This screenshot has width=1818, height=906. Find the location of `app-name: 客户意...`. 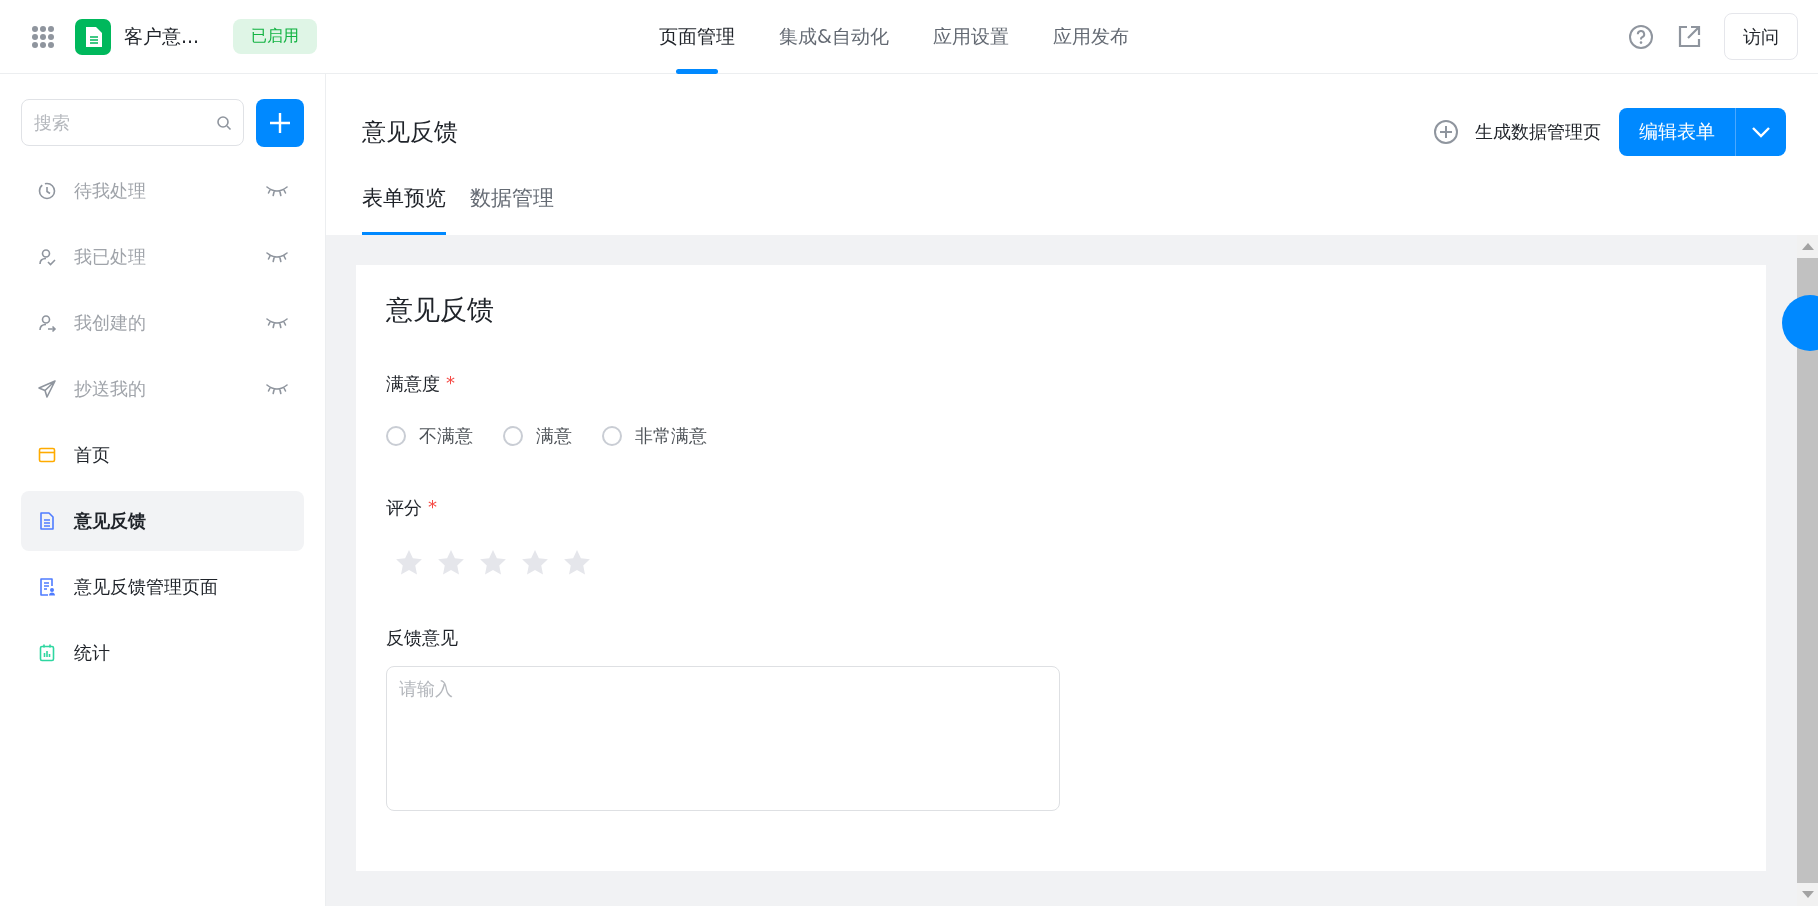

app-name: 客户意... is located at coordinates (162, 36).